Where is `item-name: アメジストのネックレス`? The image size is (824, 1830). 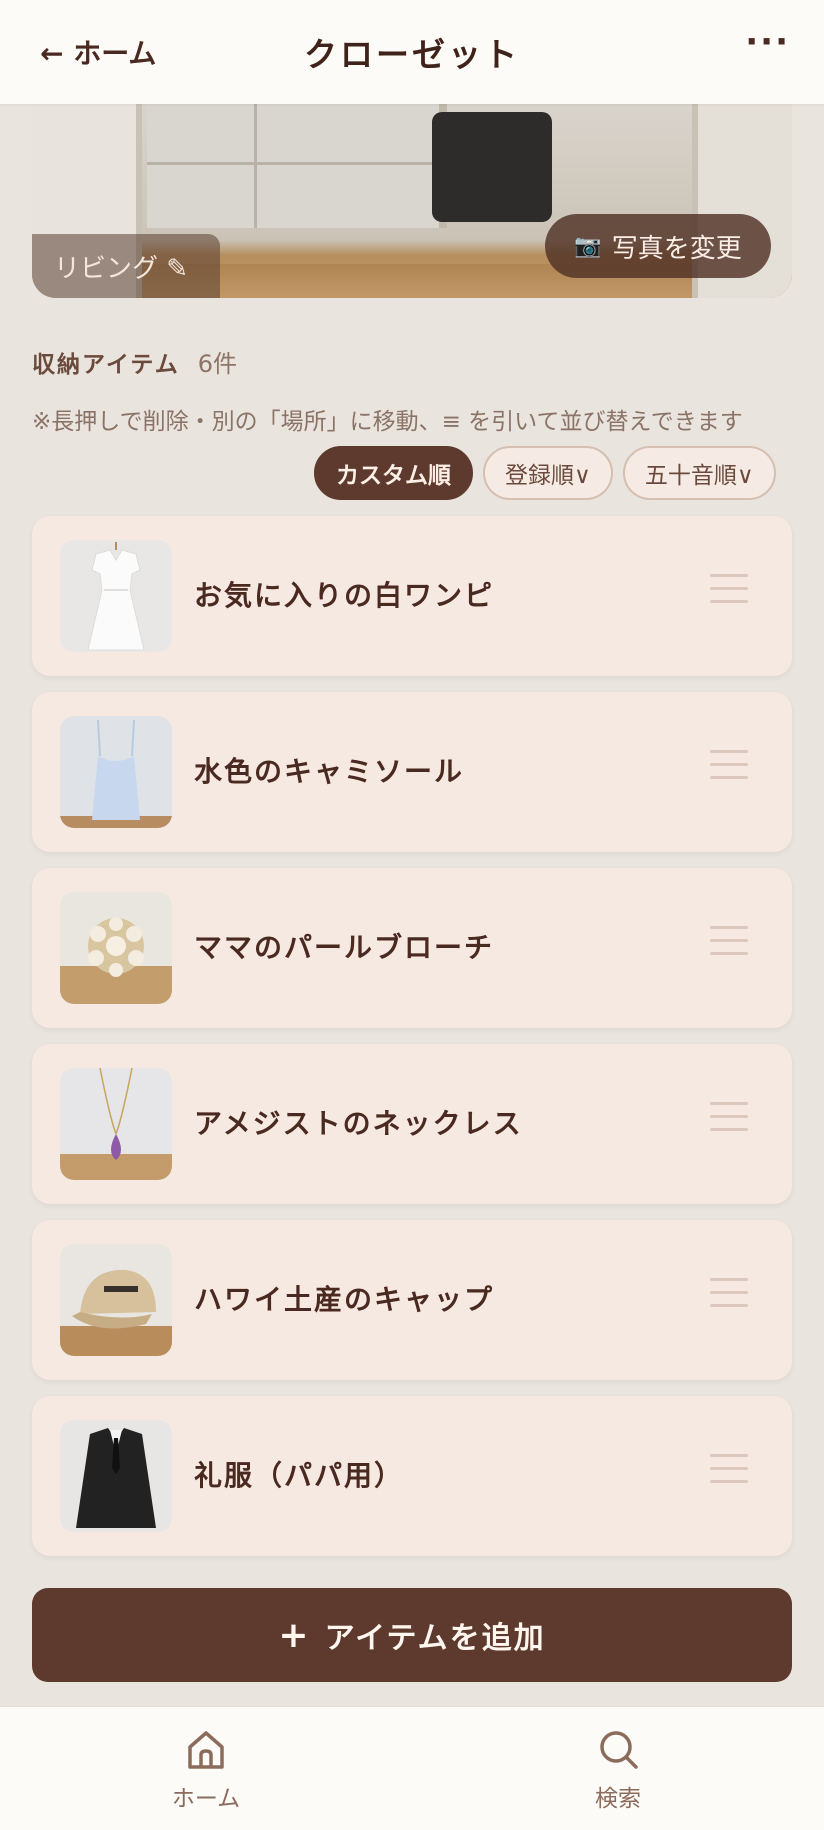 item-name: アメジストのネックレス is located at coordinates (358, 1123).